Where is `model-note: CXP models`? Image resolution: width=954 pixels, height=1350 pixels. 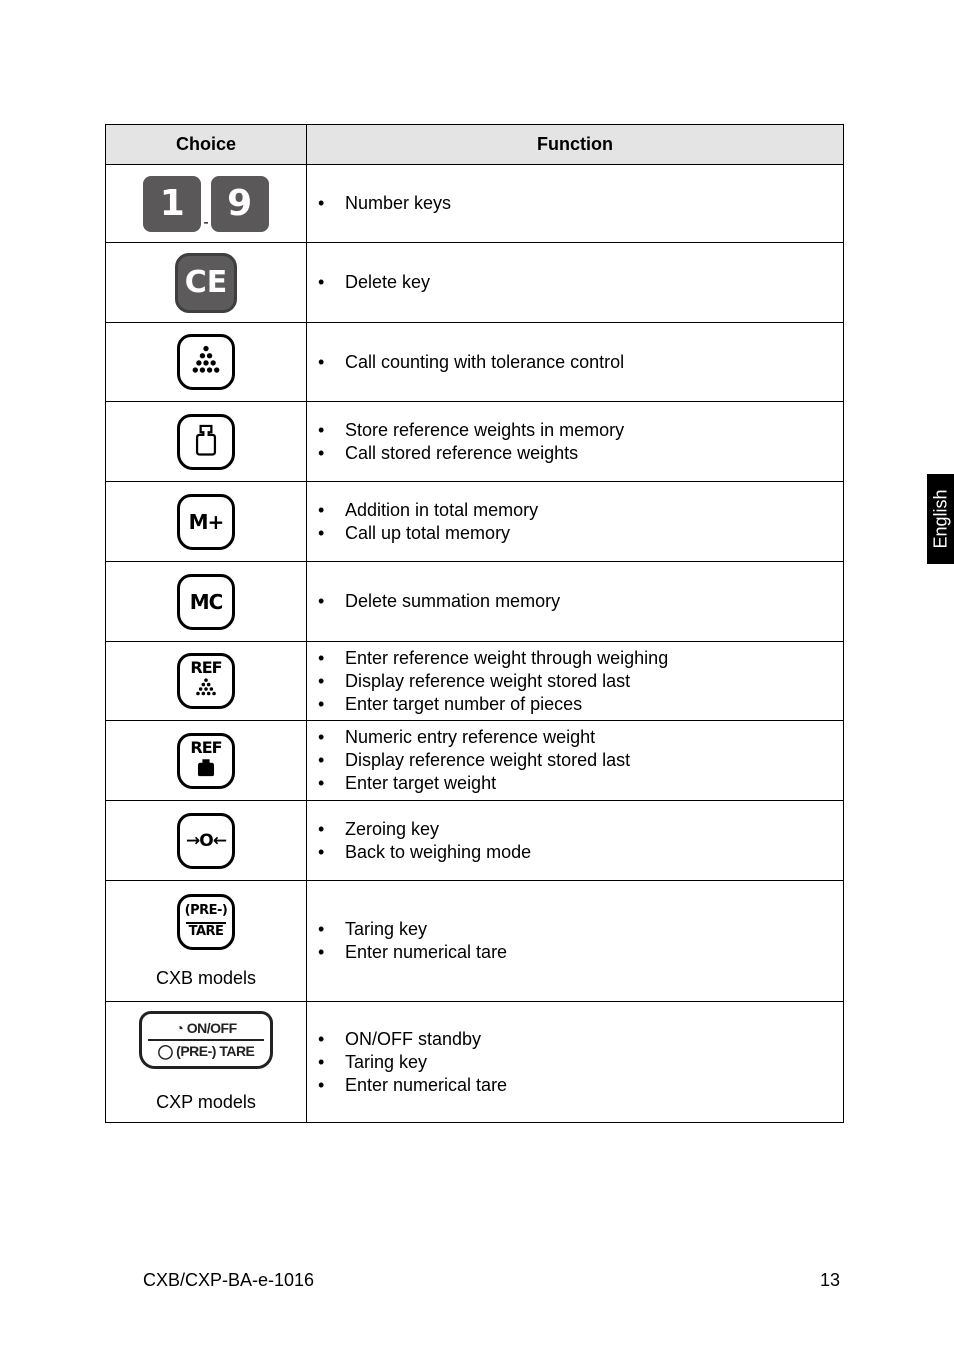 model-note: CXP models is located at coordinates (206, 1102).